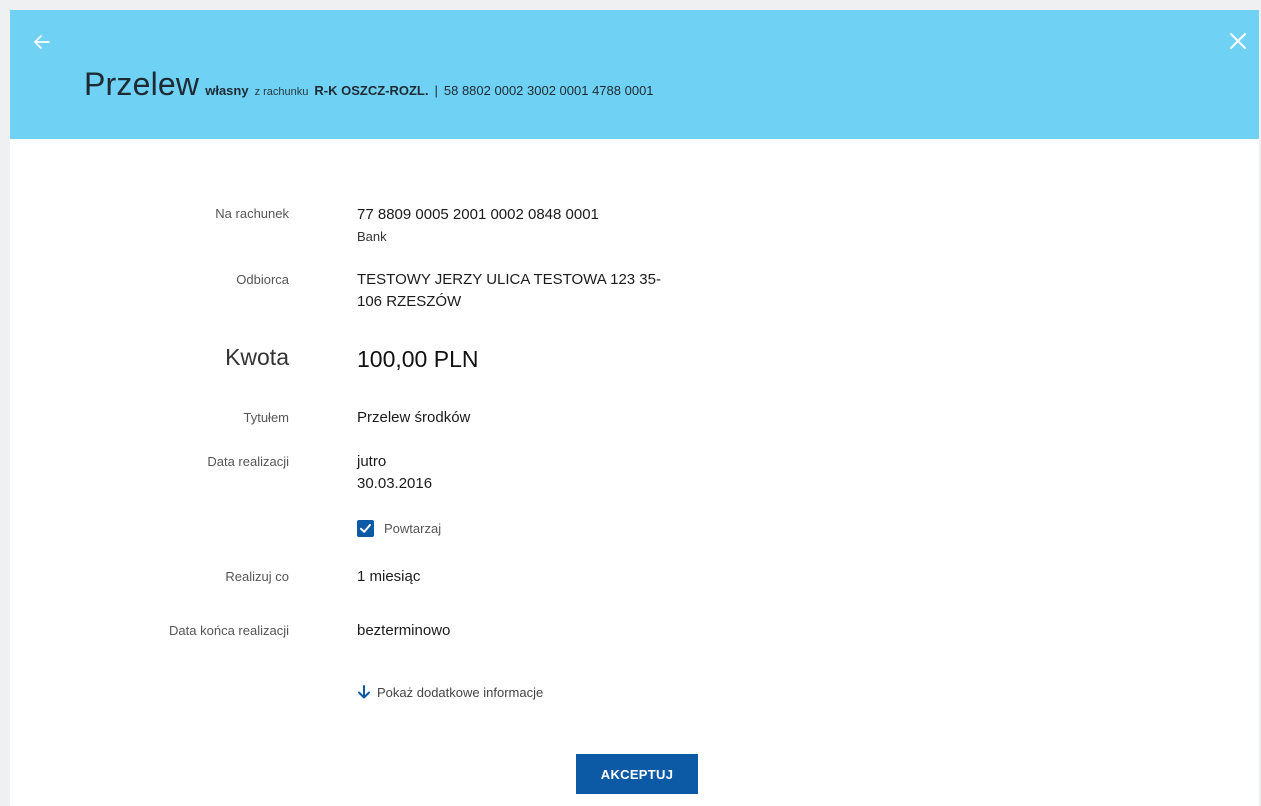 This screenshot has width=1261, height=806. Describe the element at coordinates (395, 483) in the screenshot. I see `date-absolute: 30.03.2016` at that location.